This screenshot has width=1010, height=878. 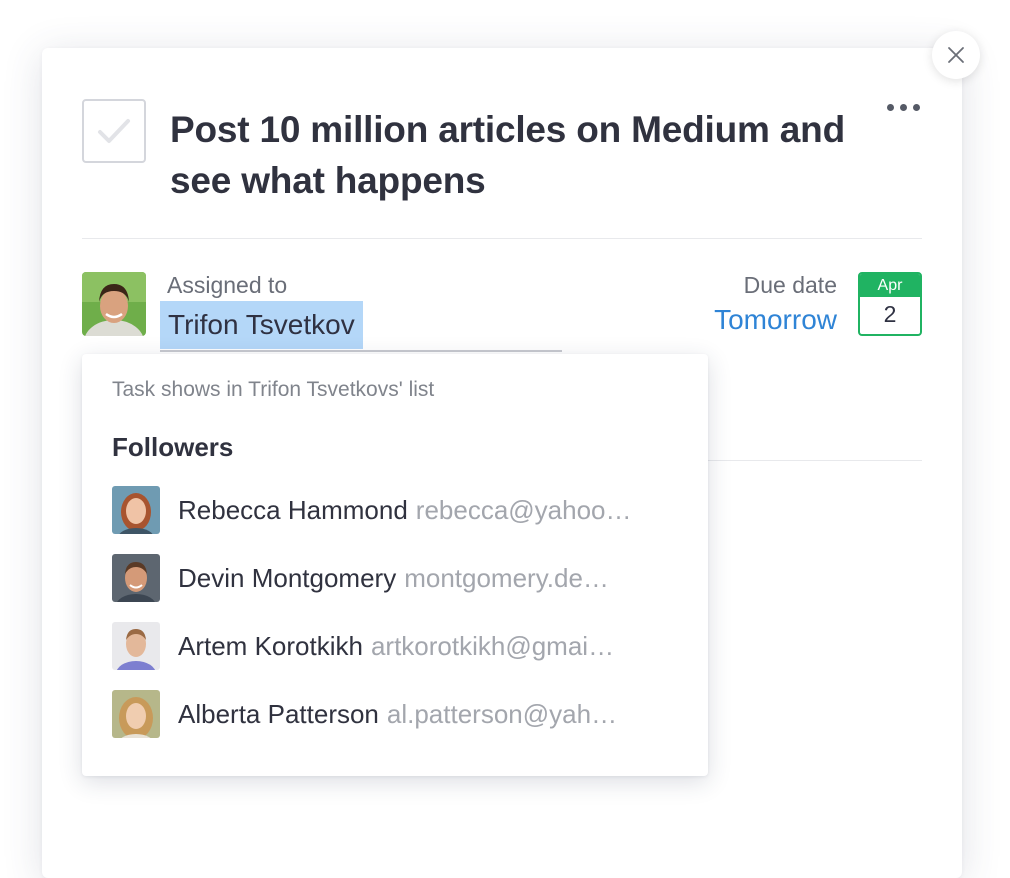 What do you see at coordinates (903, 107) in the screenshot?
I see `more-options-button` at bounding box center [903, 107].